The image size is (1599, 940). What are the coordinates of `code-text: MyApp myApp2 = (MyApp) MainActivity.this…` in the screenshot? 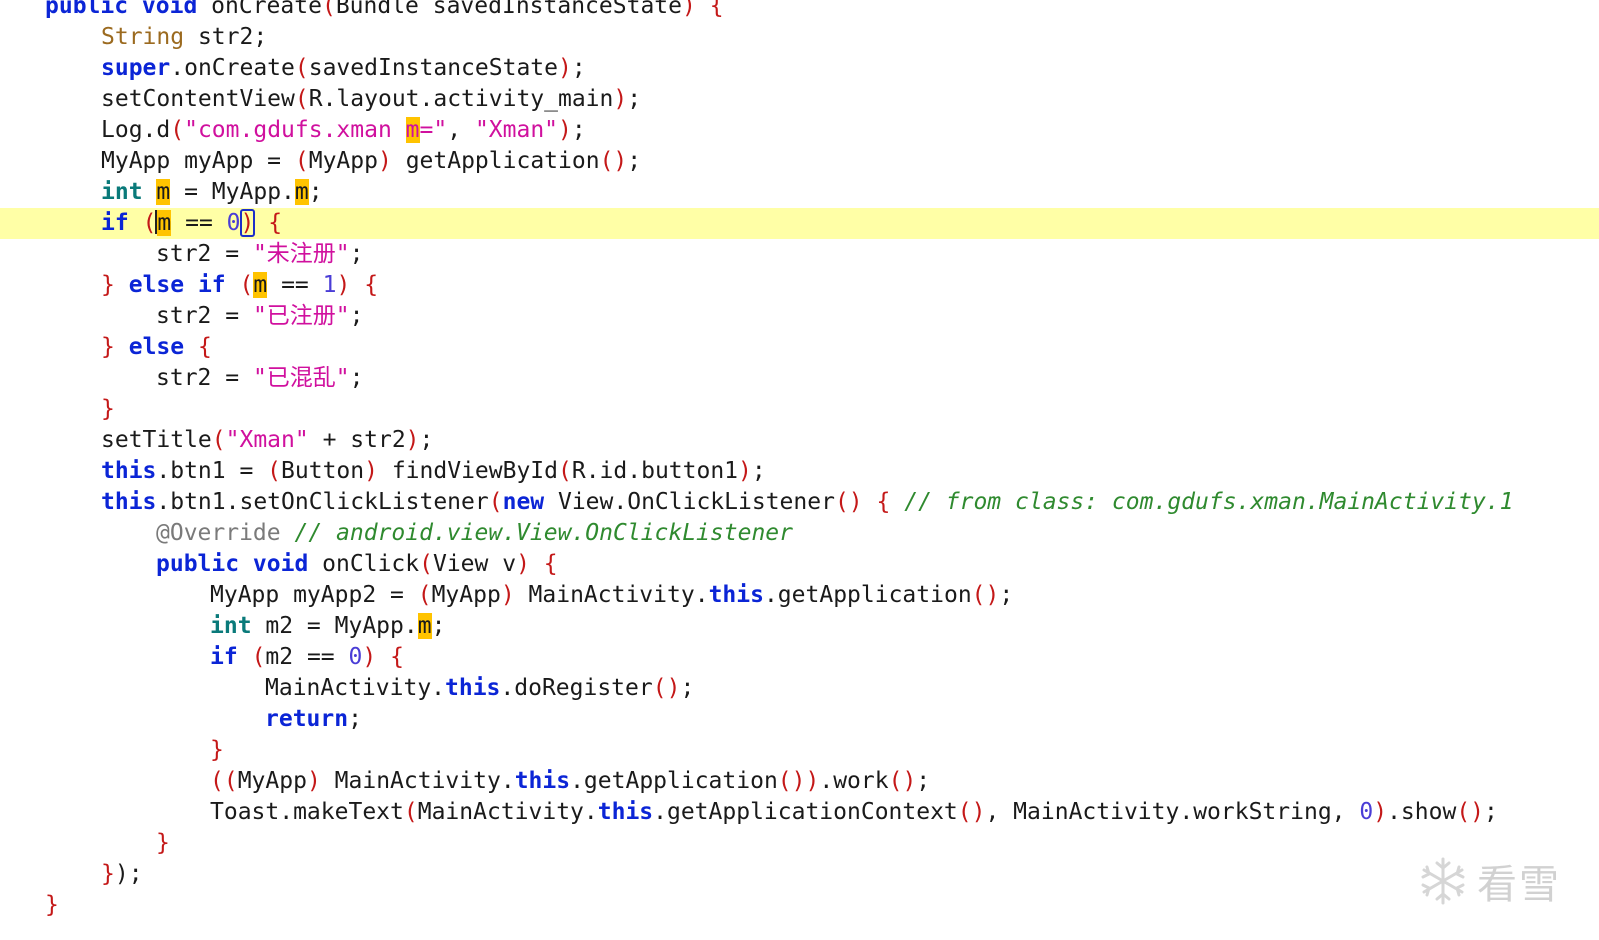 It's located at (611, 595).